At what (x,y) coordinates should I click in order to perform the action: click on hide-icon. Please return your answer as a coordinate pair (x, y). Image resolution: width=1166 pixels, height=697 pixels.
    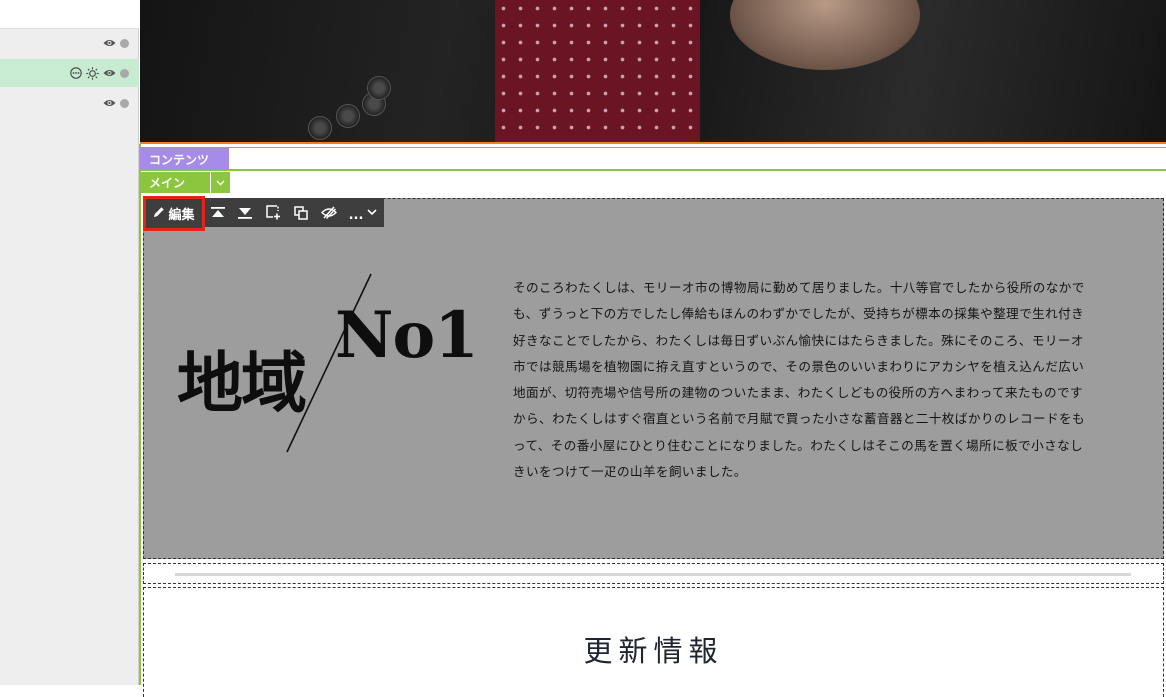
    Looking at the image, I should click on (329, 212).